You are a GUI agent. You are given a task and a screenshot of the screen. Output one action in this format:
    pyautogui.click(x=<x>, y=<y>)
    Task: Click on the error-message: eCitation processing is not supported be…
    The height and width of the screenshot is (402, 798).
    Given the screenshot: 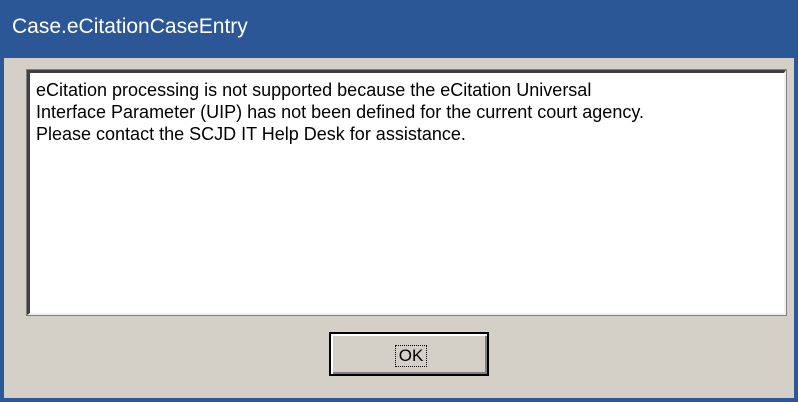 What is the action you would take?
    pyautogui.click(x=340, y=112)
    